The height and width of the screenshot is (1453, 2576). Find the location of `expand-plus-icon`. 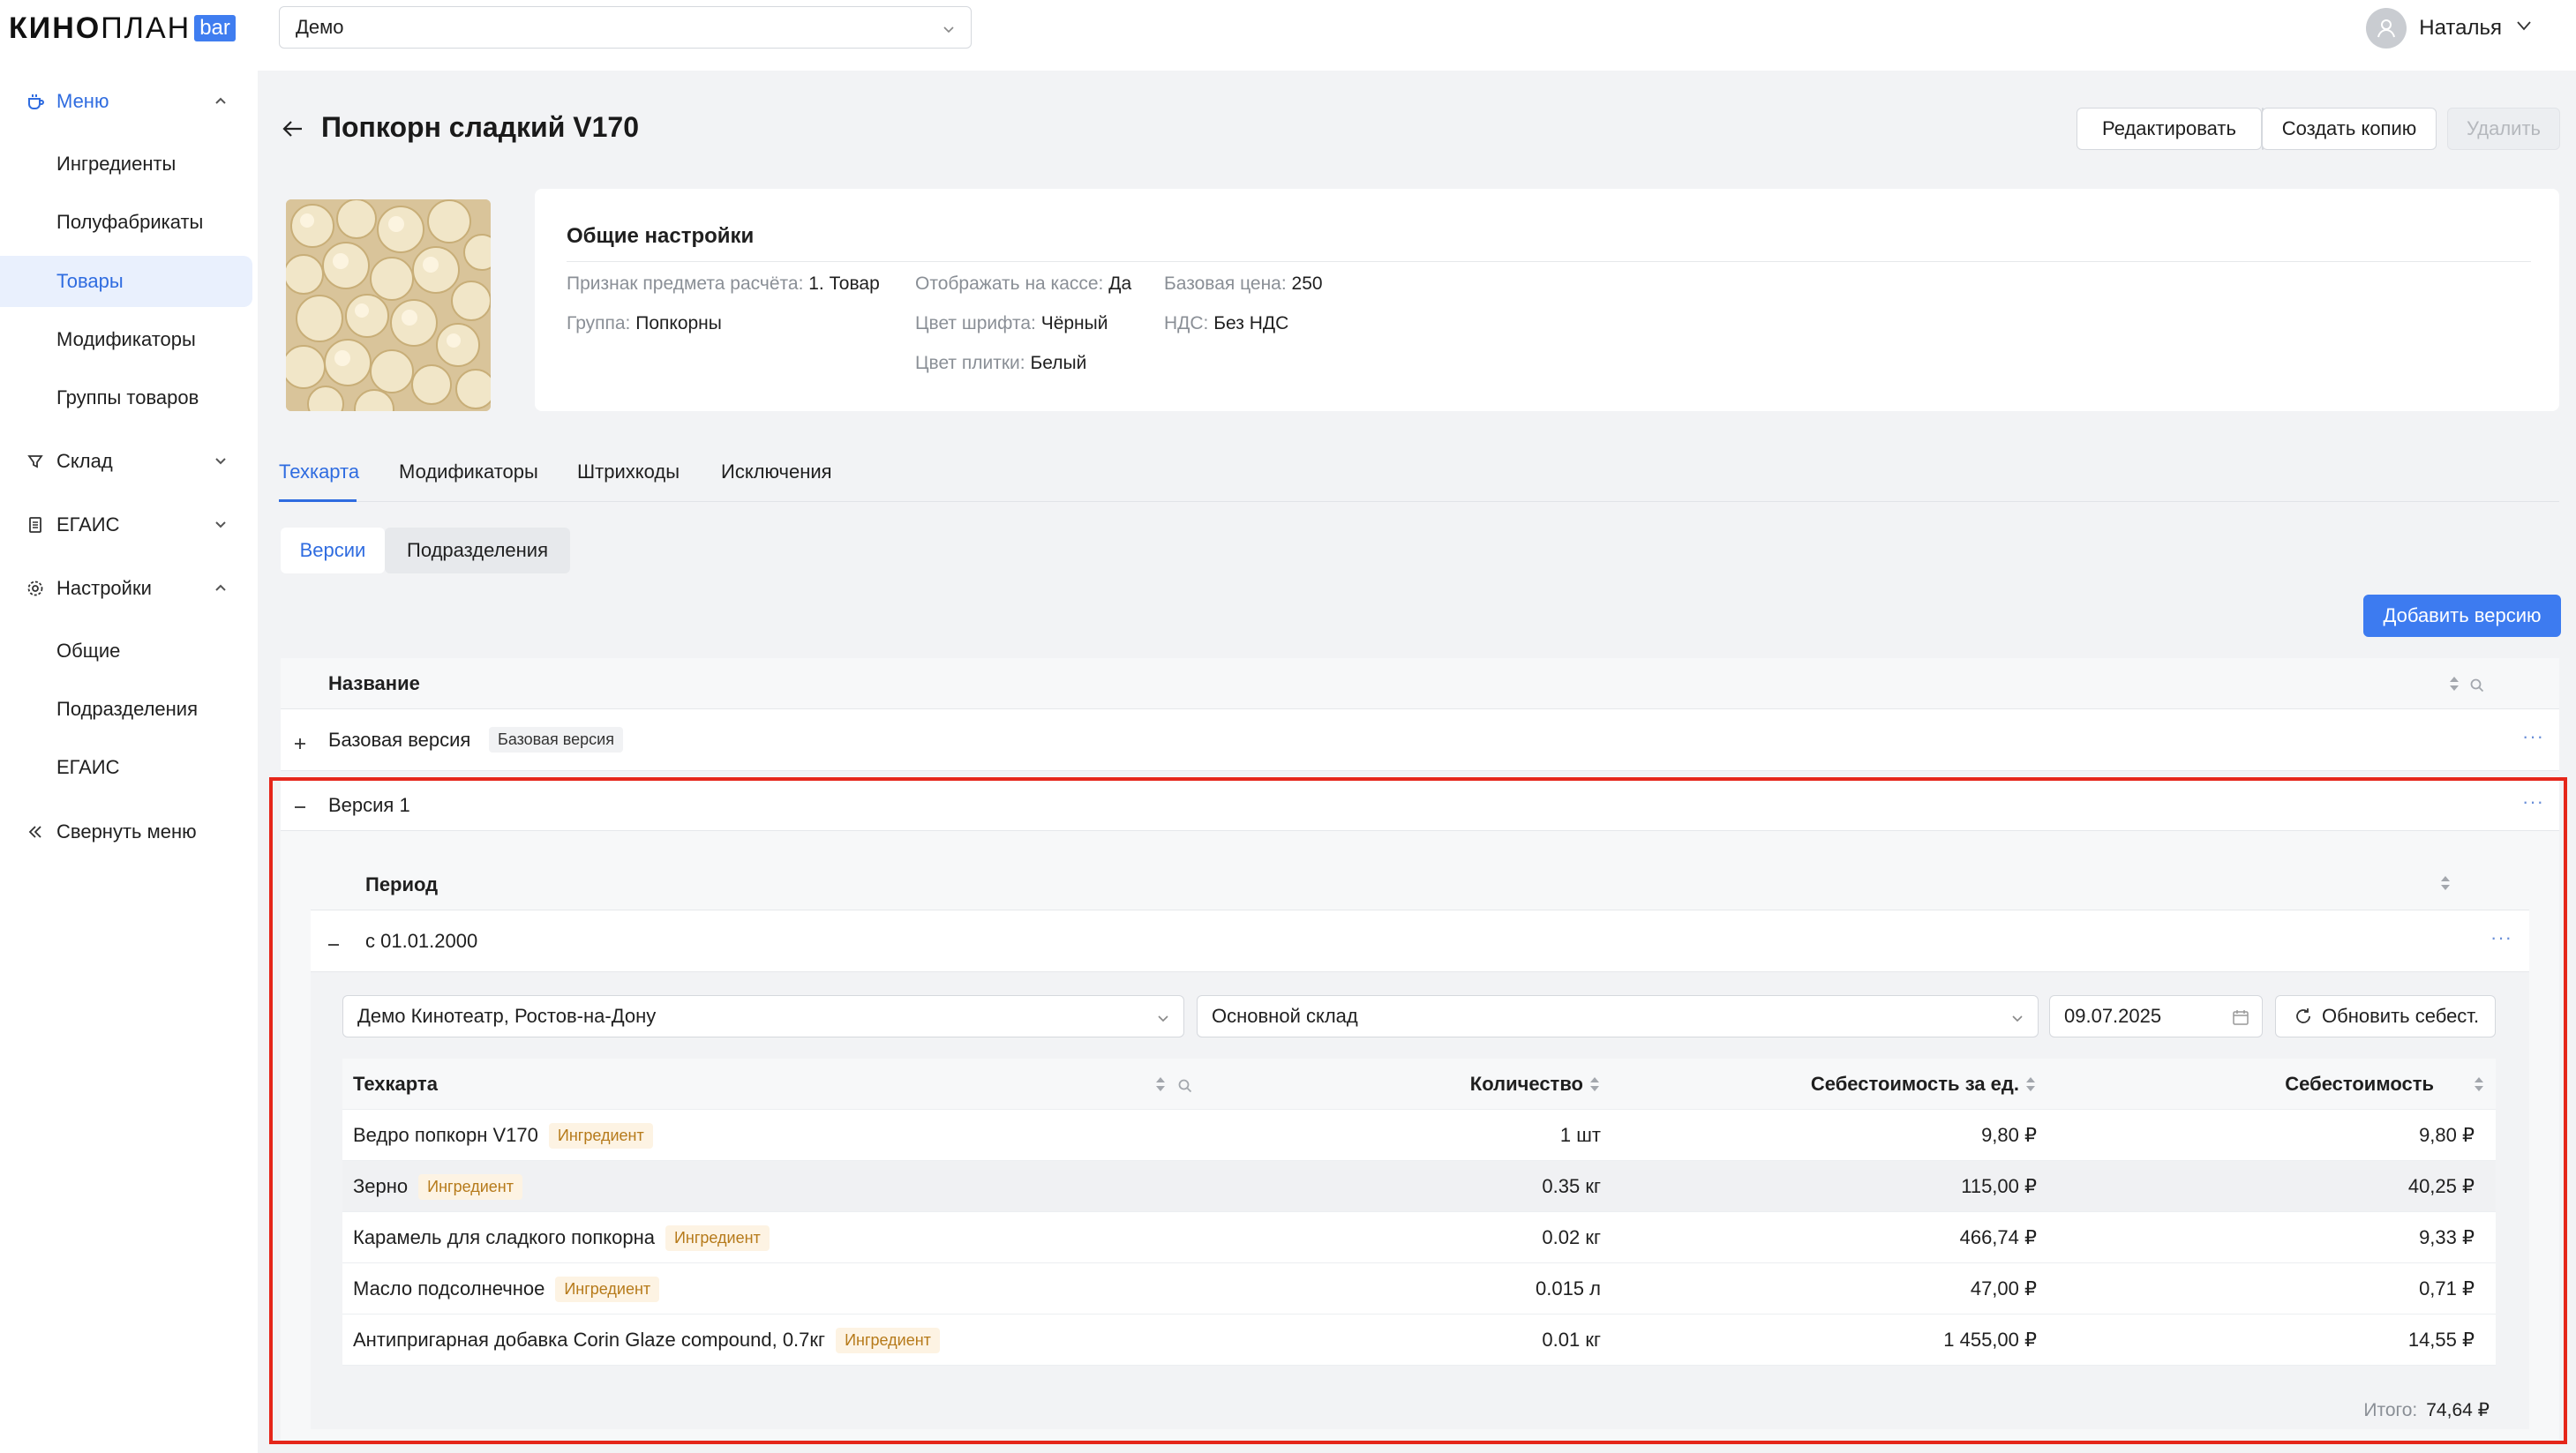

expand-plus-icon is located at coordinates (300, 741).